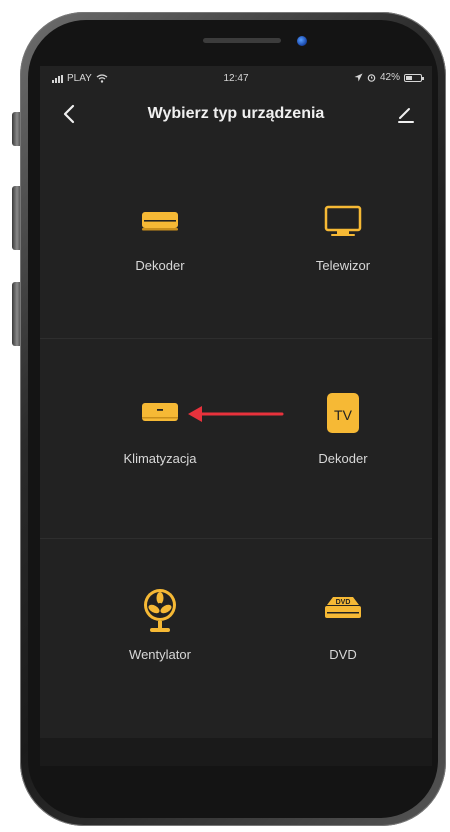 This screenshot has width=450, height=832. I want to click on edit-button, so click(406, 114).